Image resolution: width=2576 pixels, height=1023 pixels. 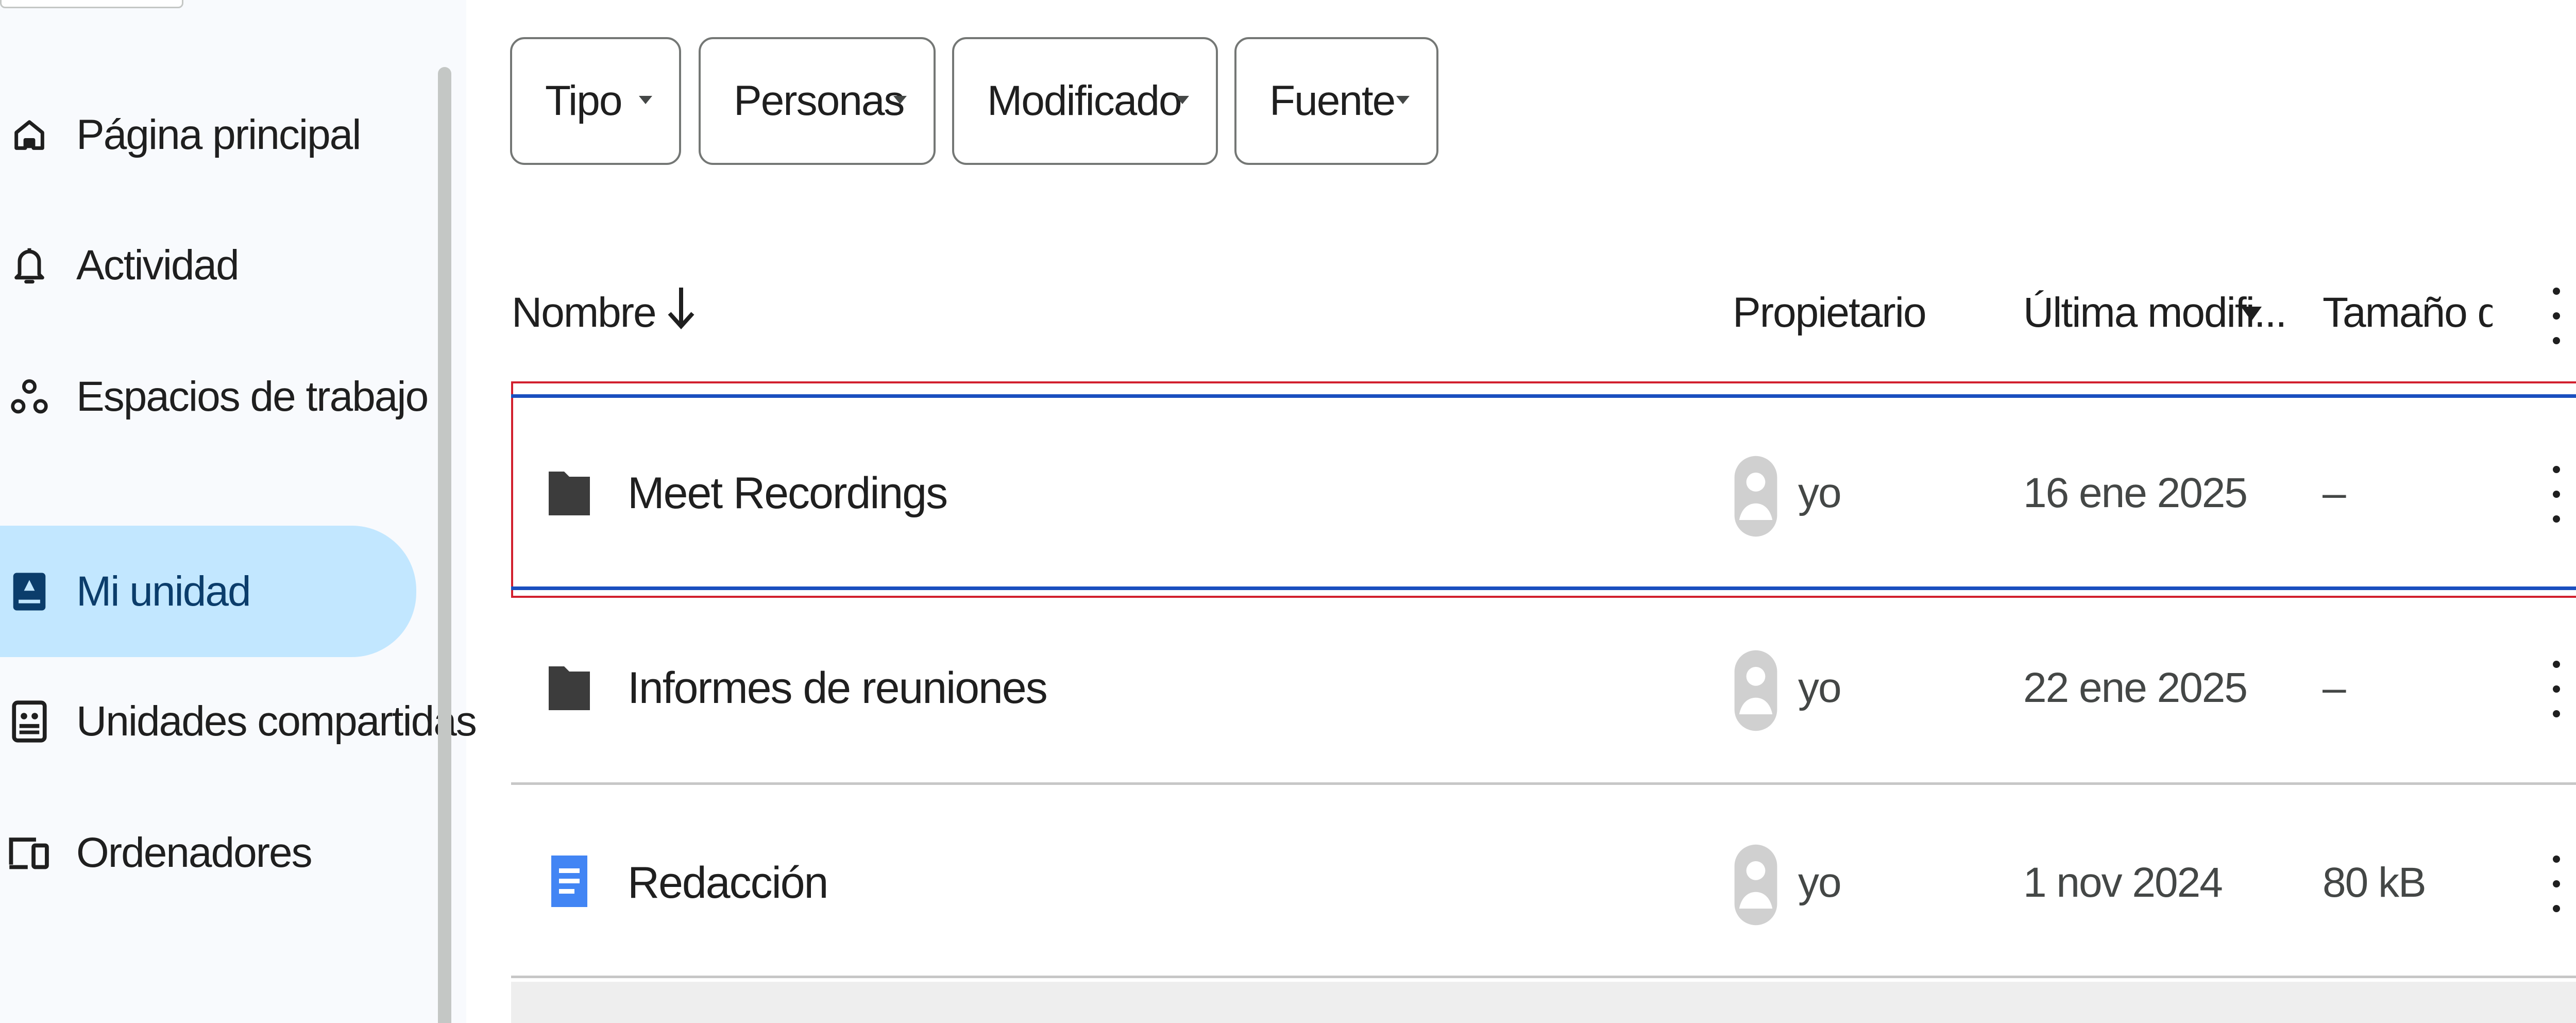 I want to click on sidebar-item-home: Página principal, so click(x=208, y=135).